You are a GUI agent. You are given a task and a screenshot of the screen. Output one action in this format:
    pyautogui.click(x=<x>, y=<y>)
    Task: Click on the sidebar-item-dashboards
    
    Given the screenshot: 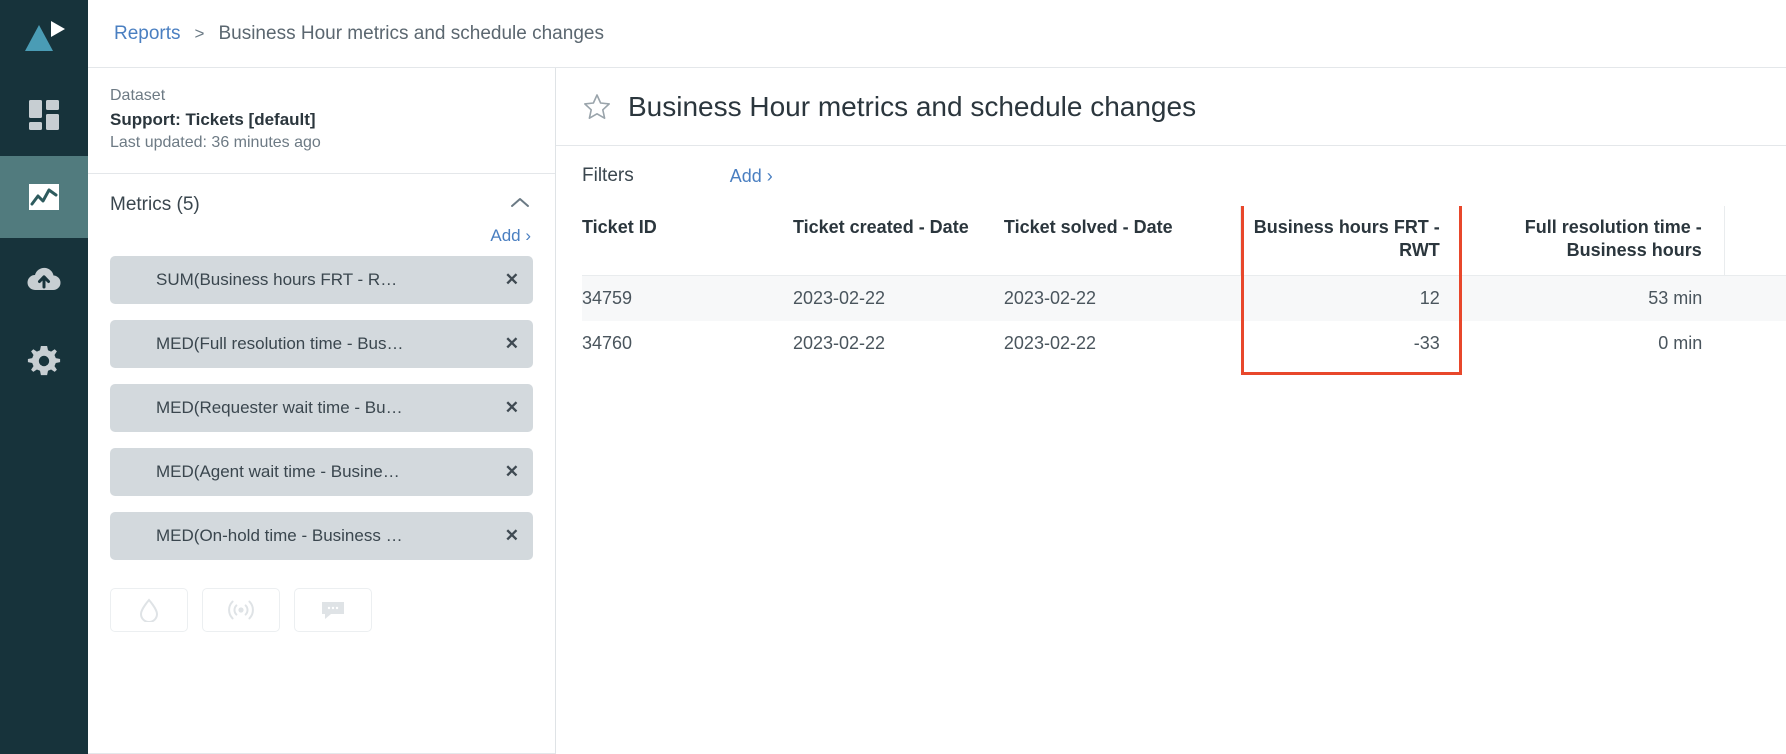 What is the action you would take?
    pyautogui.click(x=44, y=115)
    